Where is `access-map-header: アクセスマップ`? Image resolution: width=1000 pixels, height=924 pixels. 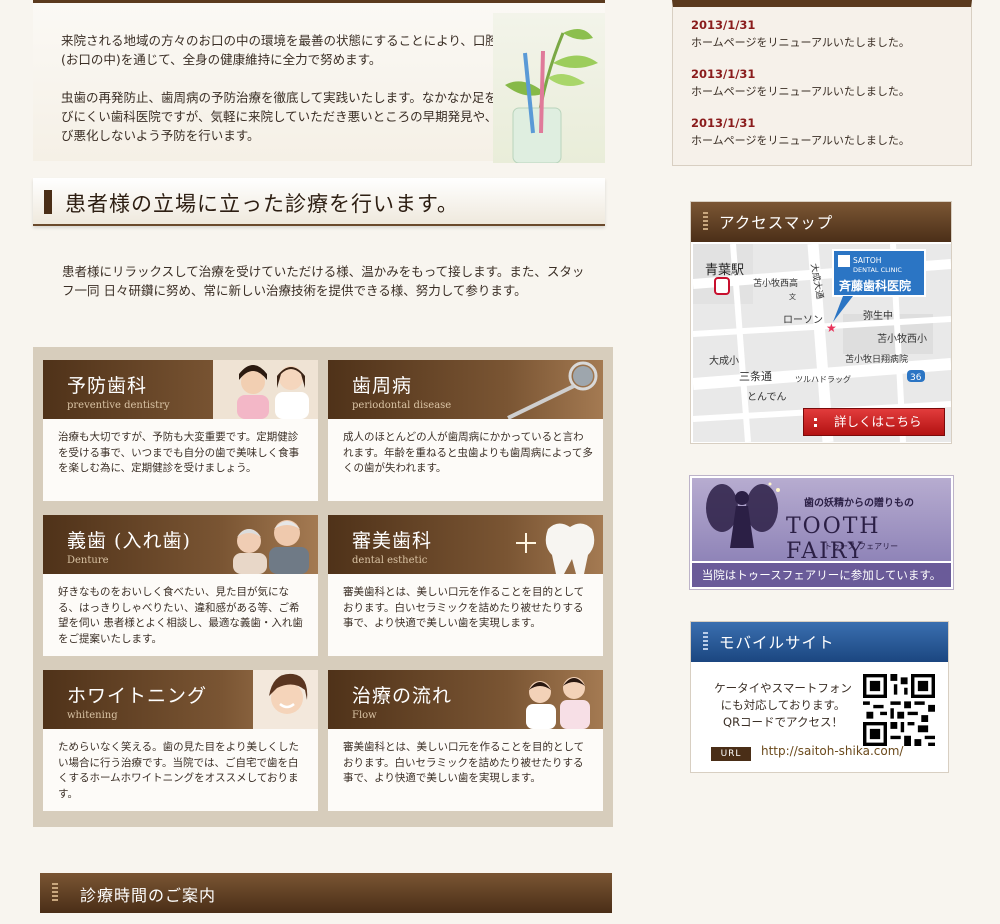 access-map-header: アクセスマップ is located at coordinates (821, 222).